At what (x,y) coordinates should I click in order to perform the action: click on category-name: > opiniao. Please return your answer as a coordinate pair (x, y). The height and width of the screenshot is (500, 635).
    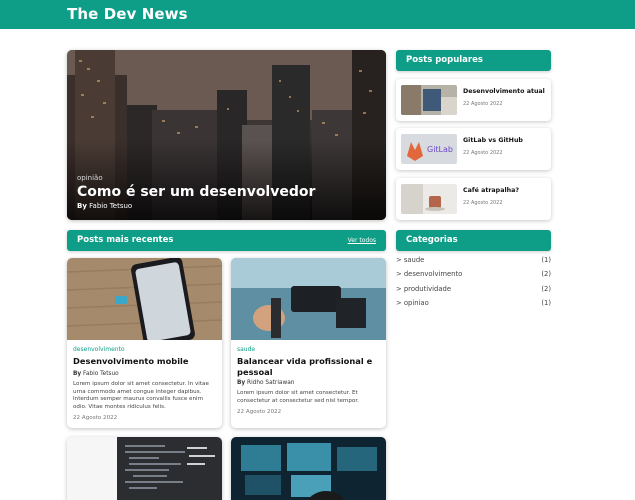
    Looking at the image, I should click on (412, 303).